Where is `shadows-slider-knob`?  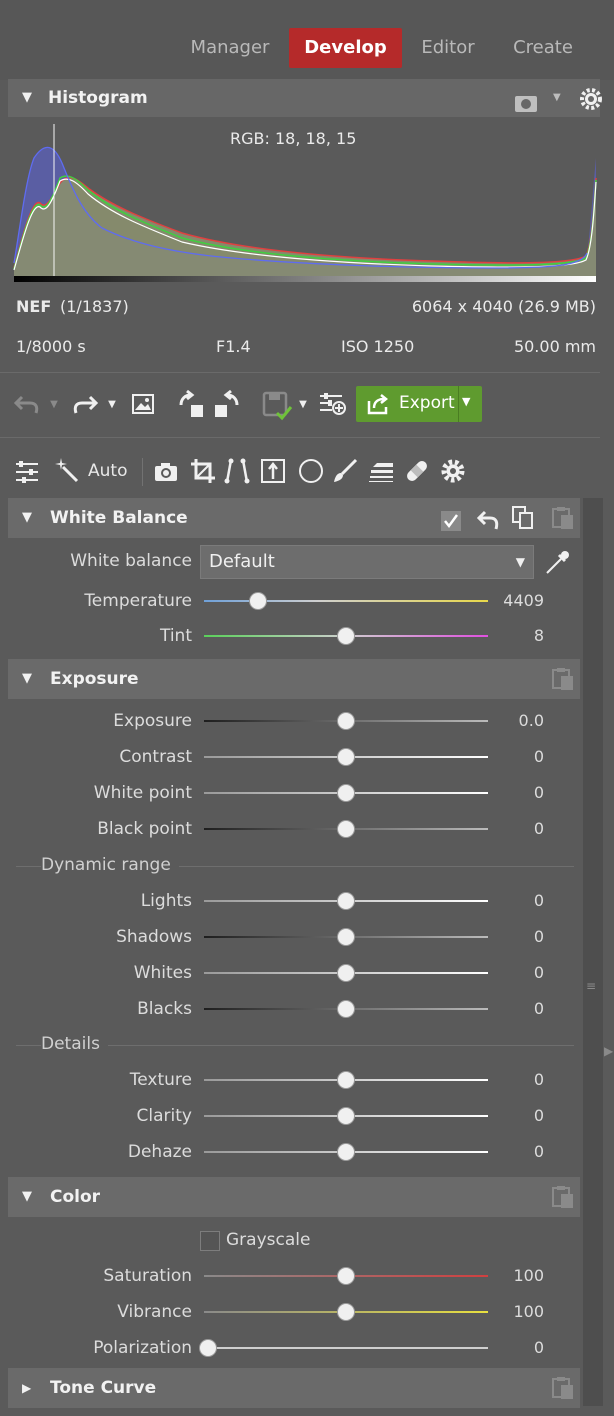 shadows-slider-knob is located at coordinates (346, 937).